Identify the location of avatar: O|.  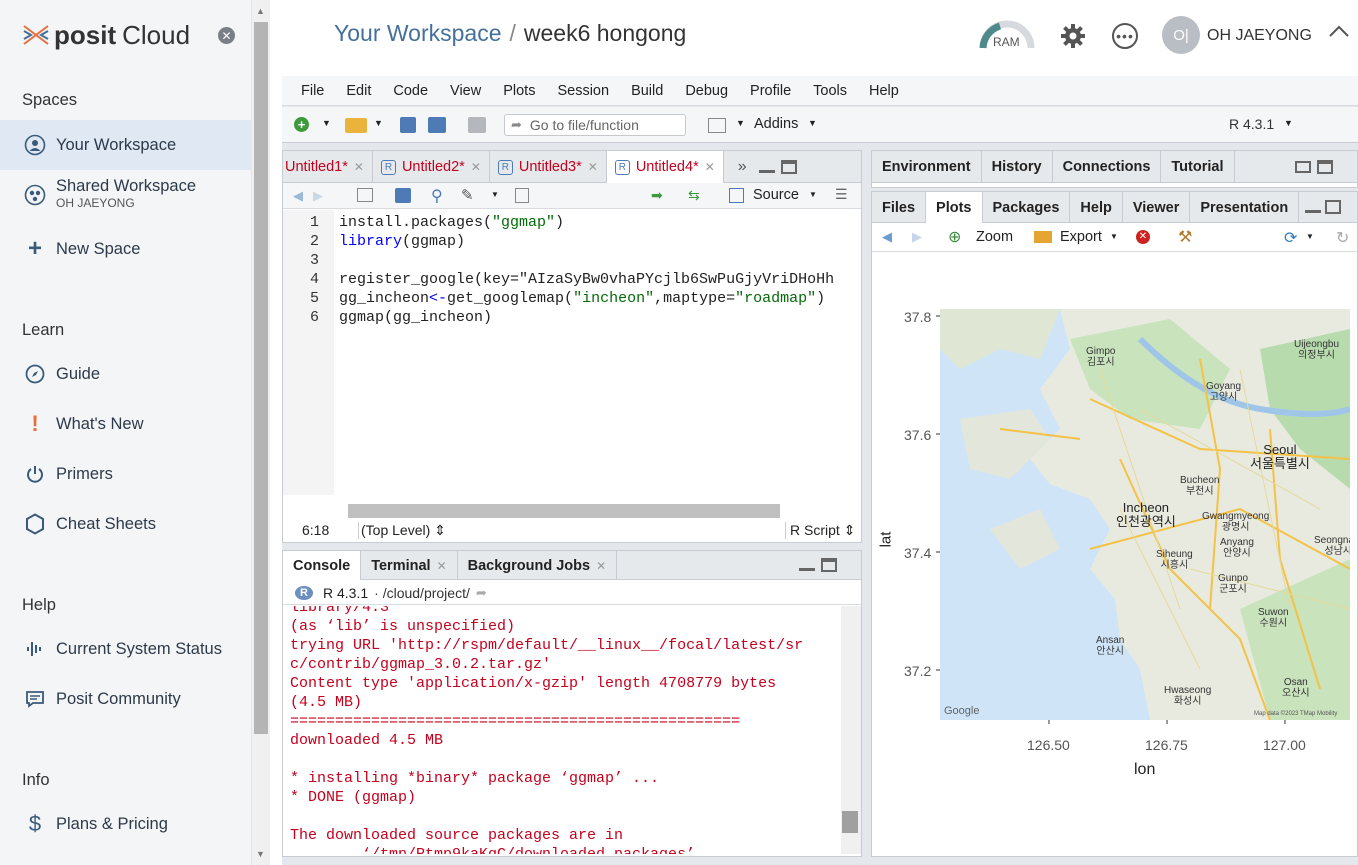
(1181, 35).